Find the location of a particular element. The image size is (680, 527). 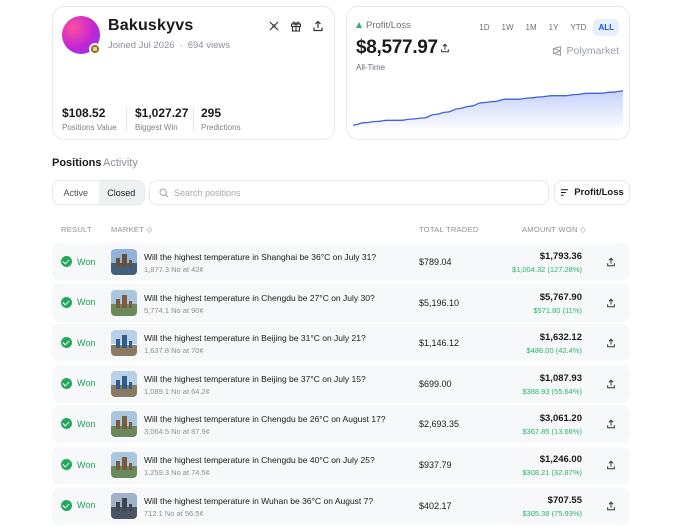

market-position: 3,064.5 No at 87.9¢ is located at coordinates (177, 432).